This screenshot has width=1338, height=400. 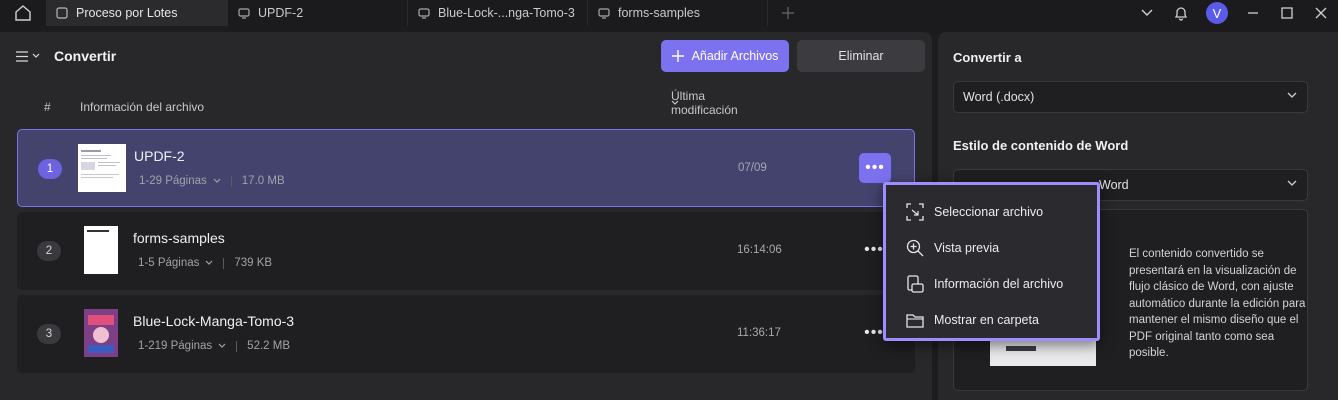 What do you see at coordinates (987, 57) in the screenshot?
I see `convert-to-label: Convertir a` at bounding box center [987, 57].